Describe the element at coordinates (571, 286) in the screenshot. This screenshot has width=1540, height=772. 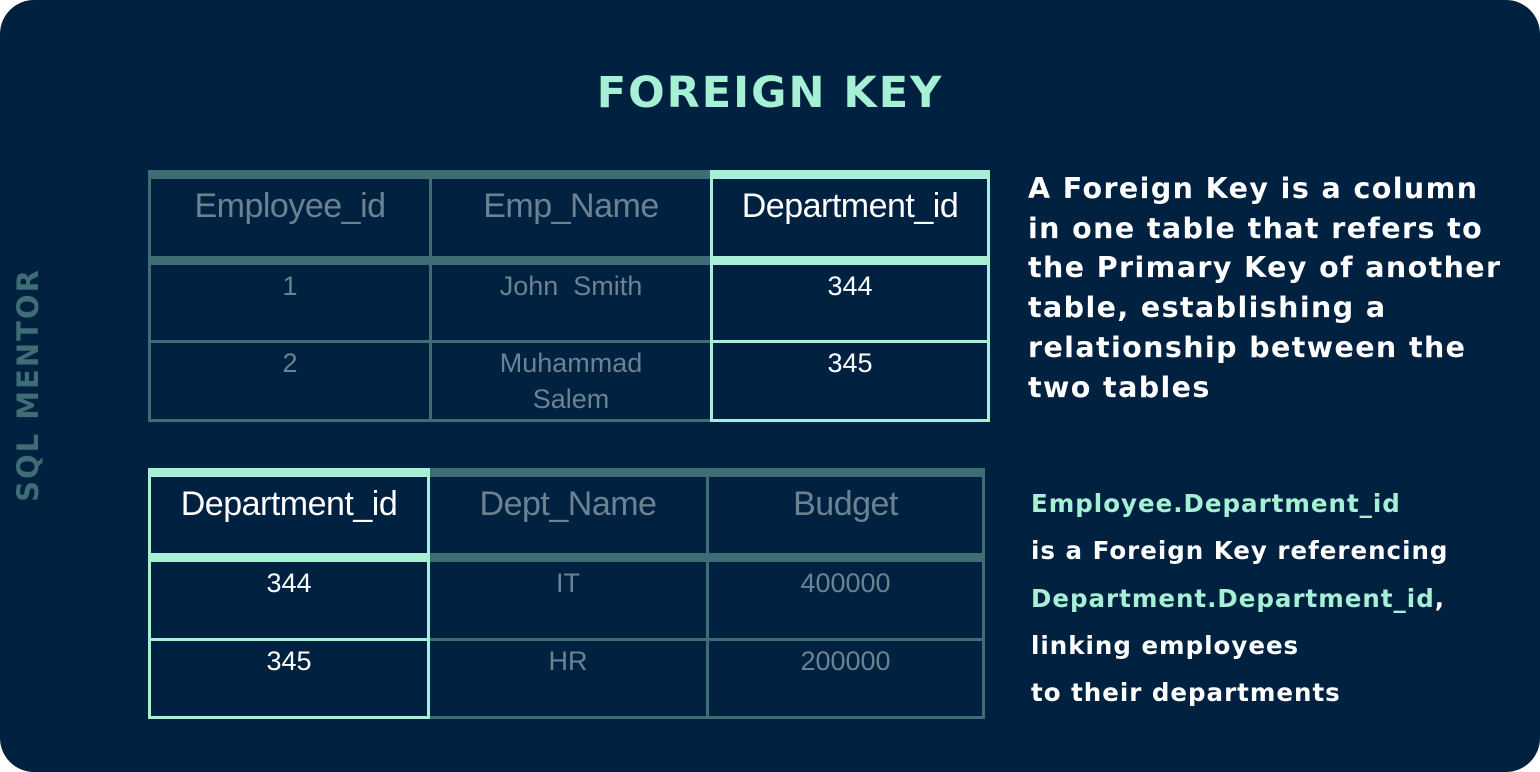
I see `table-cell: John Smith` at that location.